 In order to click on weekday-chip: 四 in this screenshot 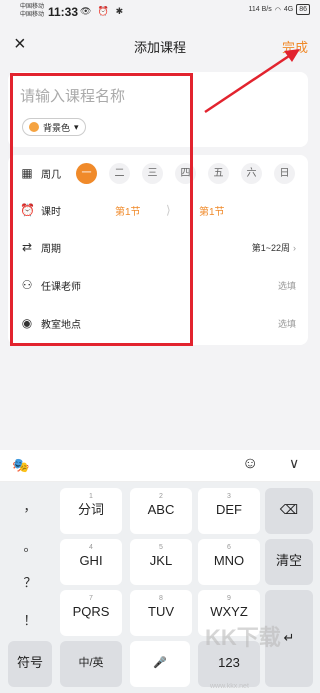, I will do `click(185, 173)`.